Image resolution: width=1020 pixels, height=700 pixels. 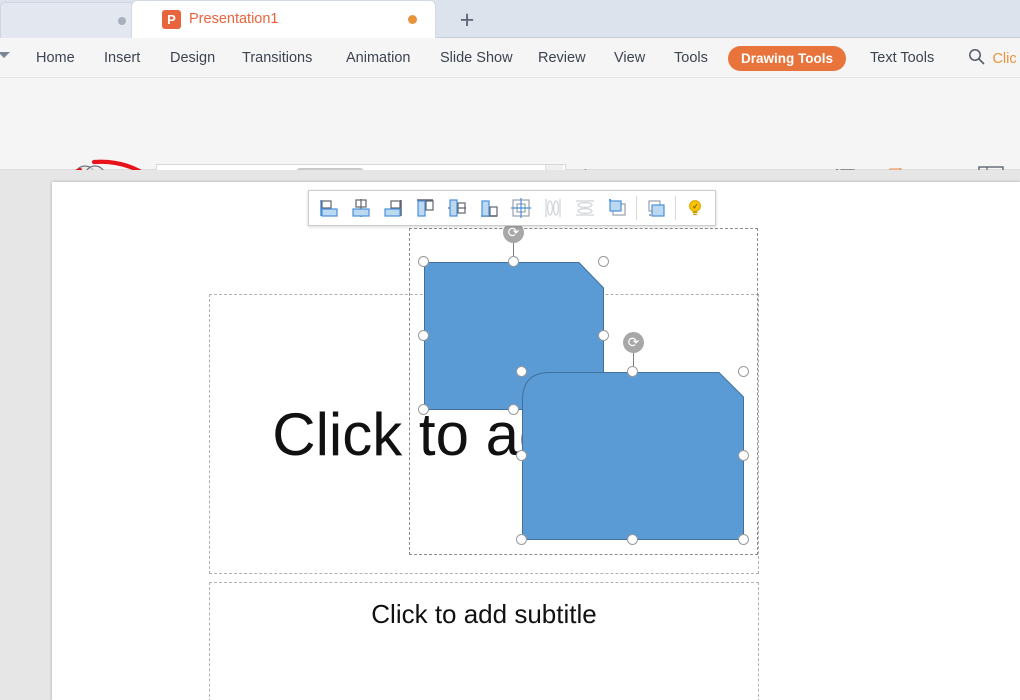 What do you see at coordinates (476, 58) in the screenshot?
I see `tab-slide-show: Slide Show` at bounding box center [476, 58].